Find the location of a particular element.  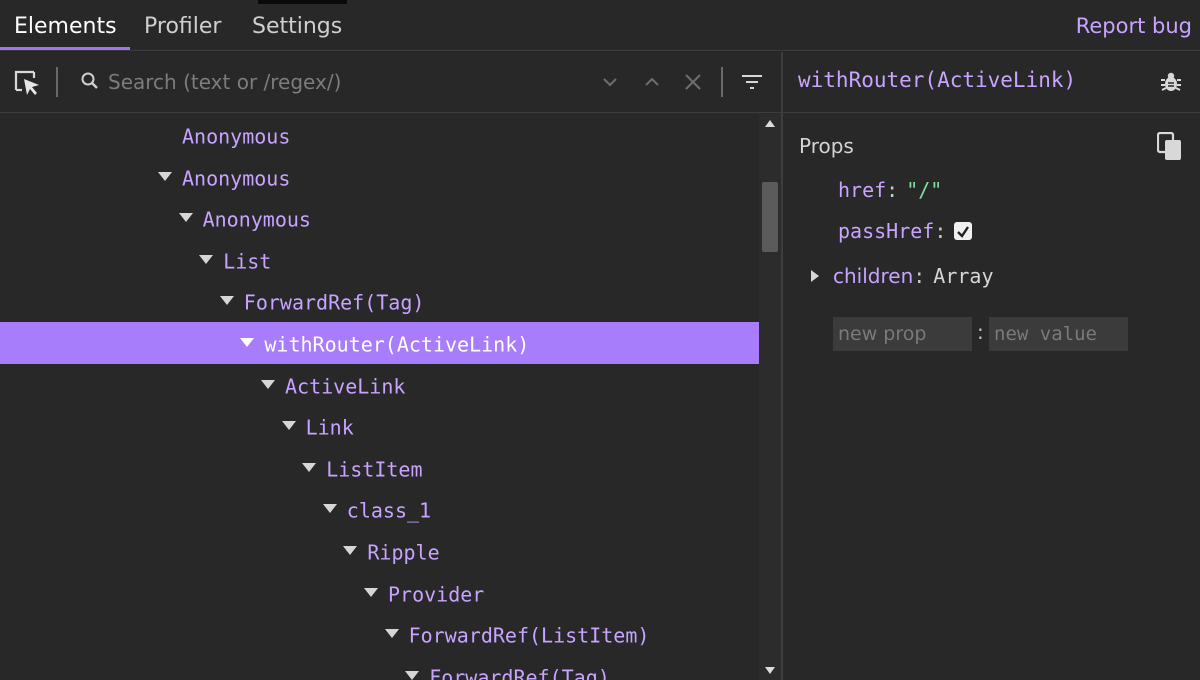

tab-settings: Settings is located at coordinates (297, 26).